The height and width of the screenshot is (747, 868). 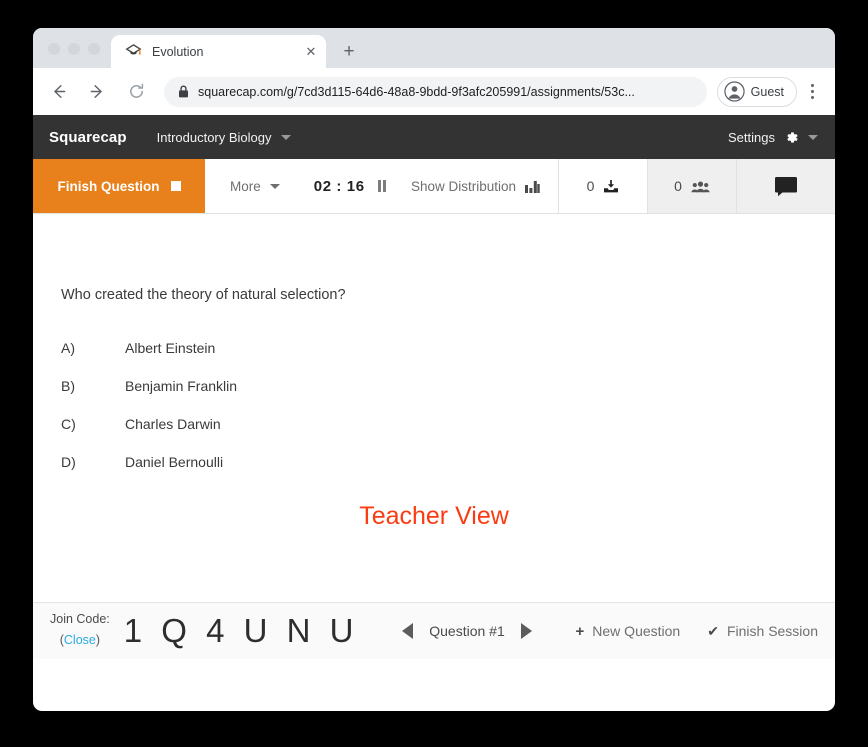 I want to click on responses-count: 0, so click(x=590, y=186).